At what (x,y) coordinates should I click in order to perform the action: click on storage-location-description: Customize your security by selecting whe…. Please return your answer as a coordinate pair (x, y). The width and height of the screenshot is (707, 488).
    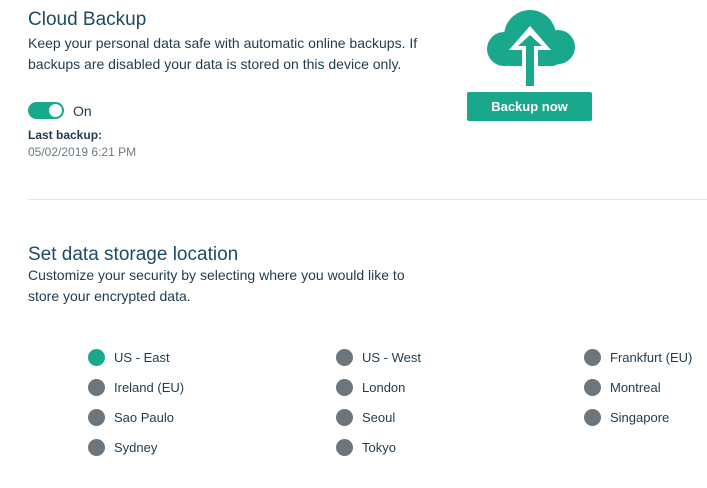
    Looking at the image, I should click on (216, 285).